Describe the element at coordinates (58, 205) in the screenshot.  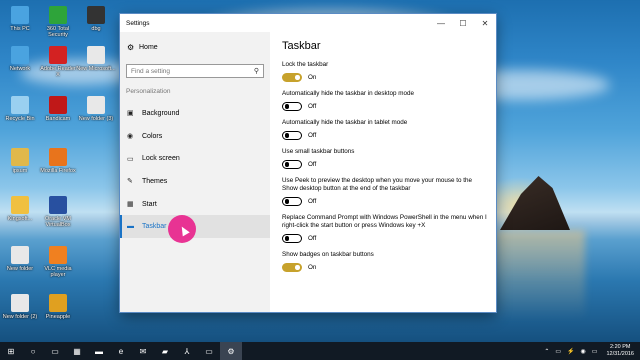
I see `virtualbox-icon` at that location.